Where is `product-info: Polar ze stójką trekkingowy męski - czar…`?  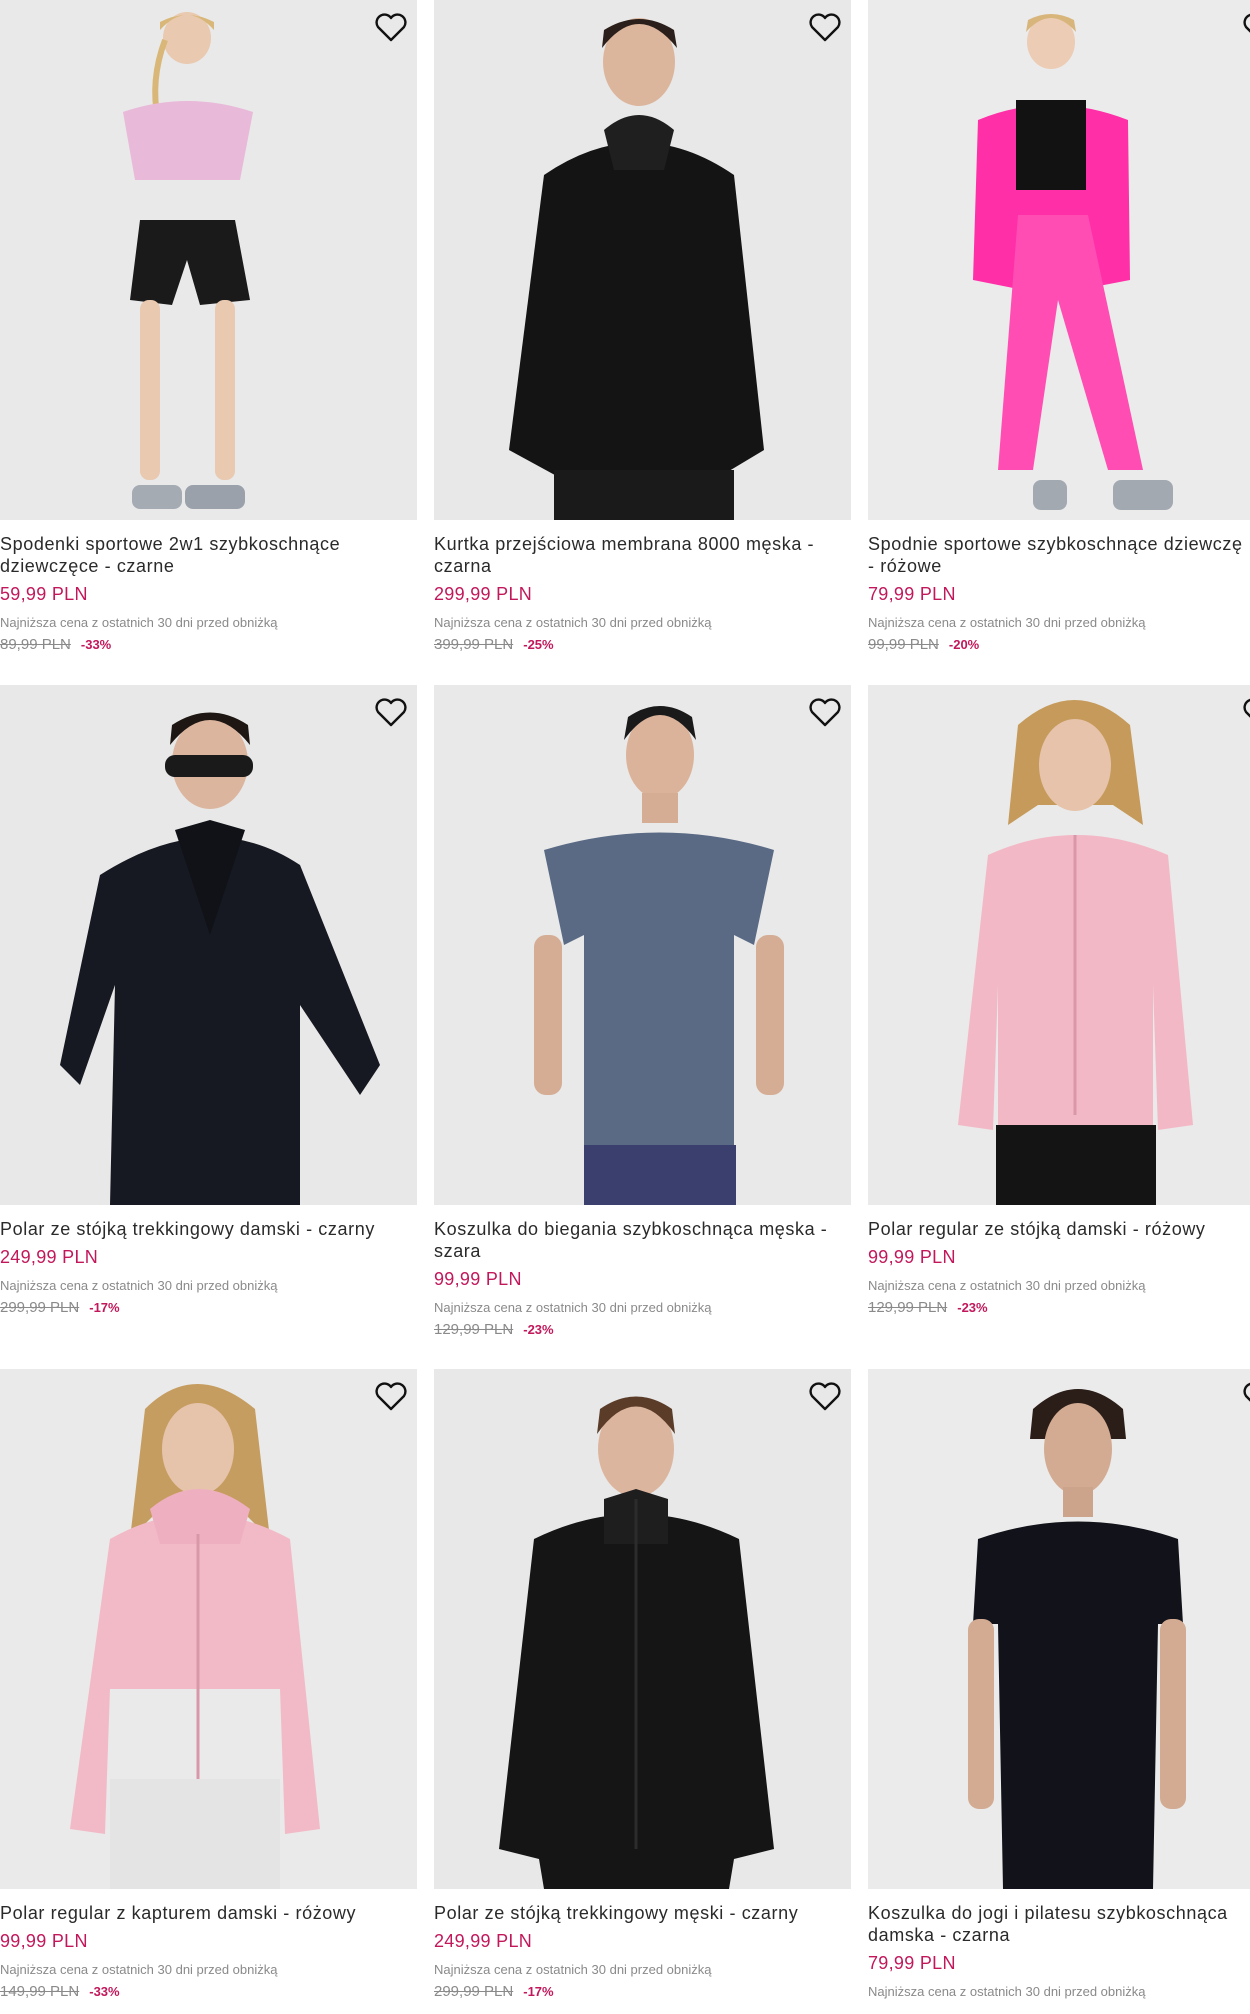 product-info: Polar ze stójką trekkingowy męski - czar… is located at coordinates (642, 1945).